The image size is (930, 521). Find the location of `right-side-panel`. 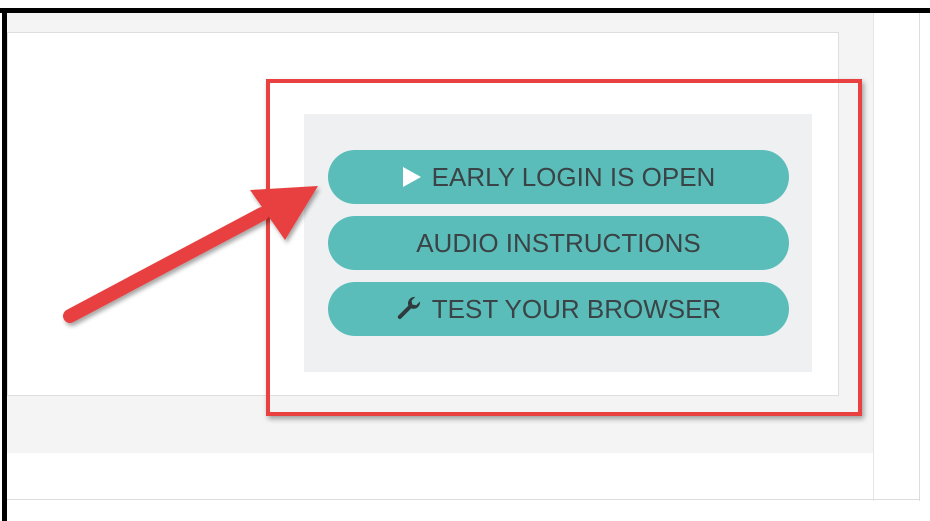

right-side-panel is located at coordinates (896, 257).